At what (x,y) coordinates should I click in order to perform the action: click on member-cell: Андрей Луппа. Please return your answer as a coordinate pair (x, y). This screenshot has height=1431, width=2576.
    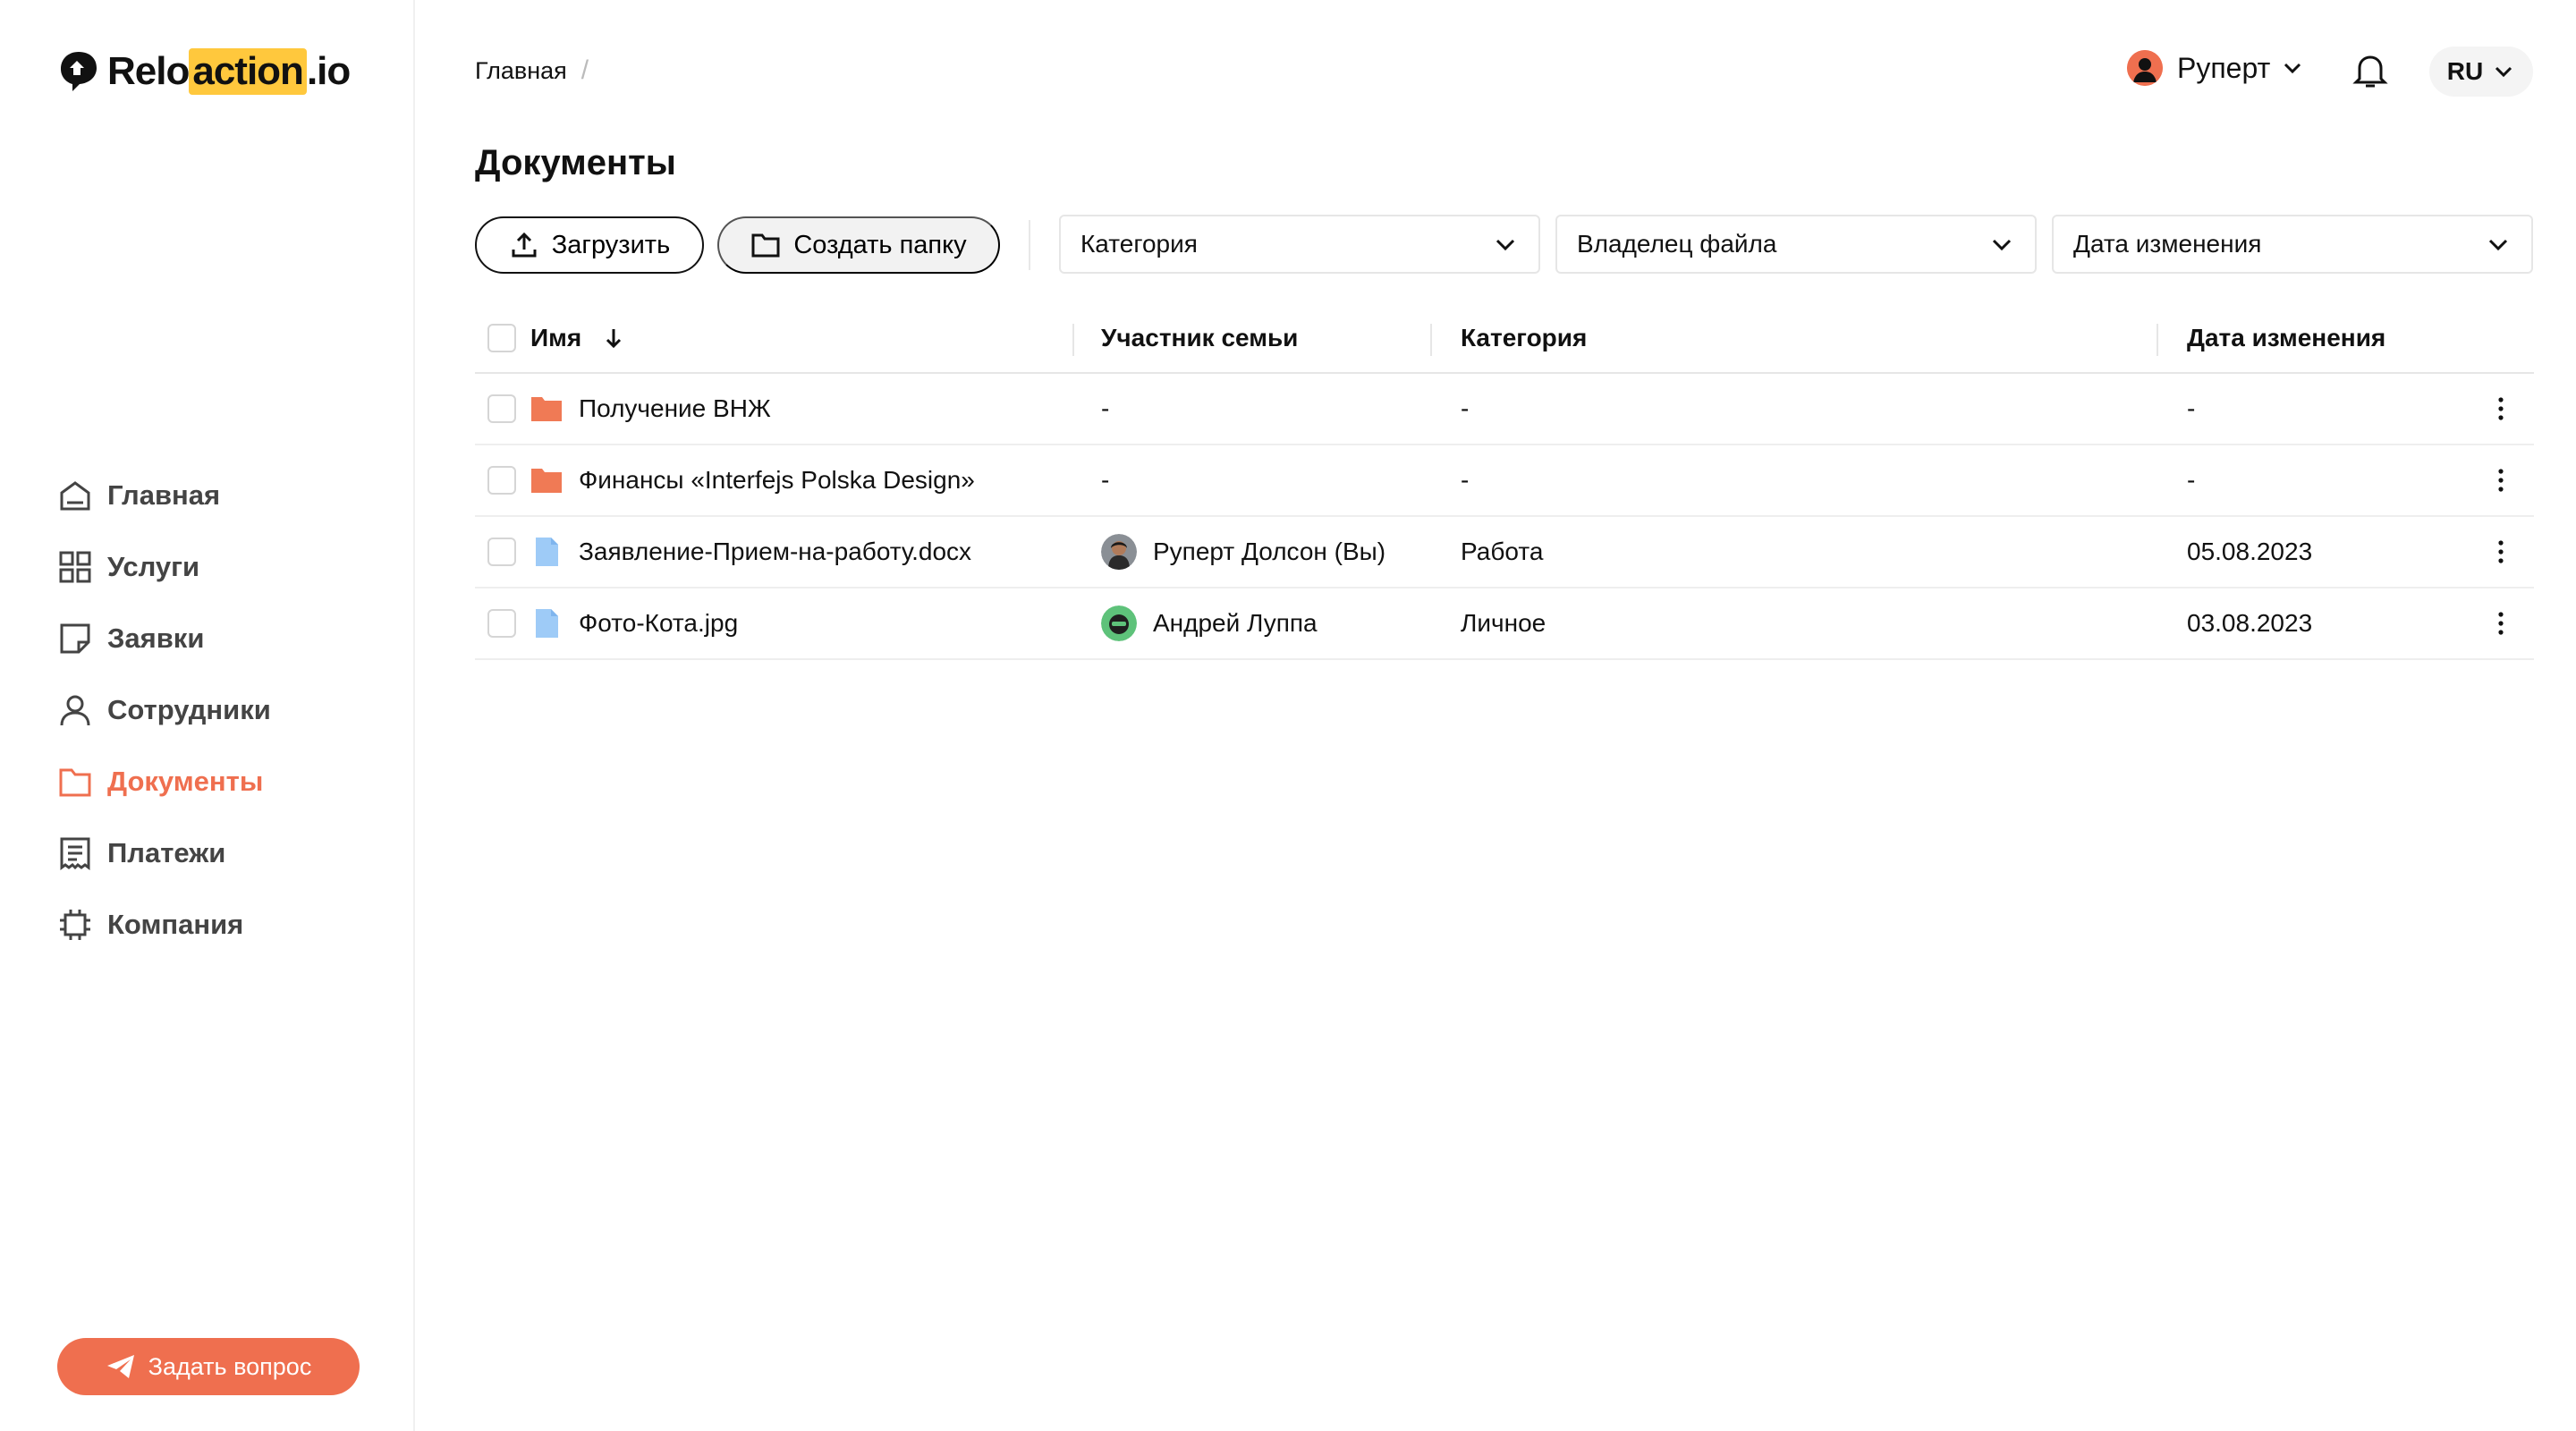
    Looking at the image, I should click on (1209, 623).